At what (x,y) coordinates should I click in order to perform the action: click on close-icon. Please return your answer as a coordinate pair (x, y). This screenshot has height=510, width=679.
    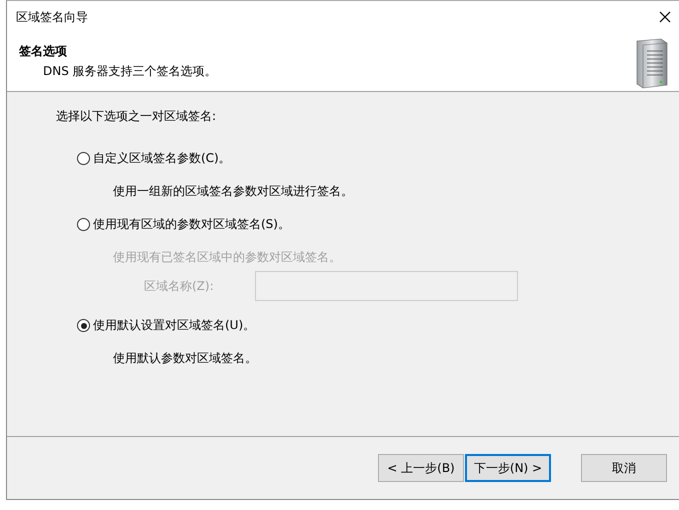
    Looking at the image, I should click on (665, 17).